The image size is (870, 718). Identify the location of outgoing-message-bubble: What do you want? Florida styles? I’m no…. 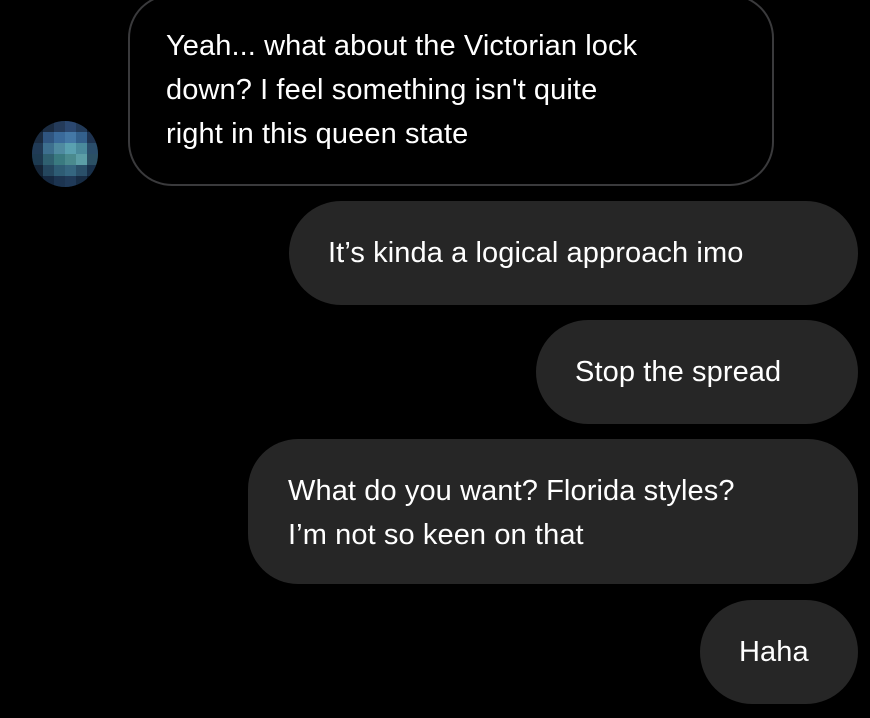
(553, 511).